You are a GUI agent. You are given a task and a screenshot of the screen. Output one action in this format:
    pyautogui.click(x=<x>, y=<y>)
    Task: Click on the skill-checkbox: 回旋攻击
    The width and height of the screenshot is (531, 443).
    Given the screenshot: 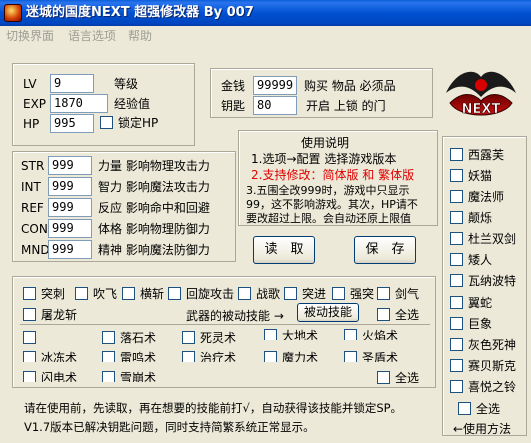 What is the action you would take?
    pyautogui.click(x=201, y=295)
    